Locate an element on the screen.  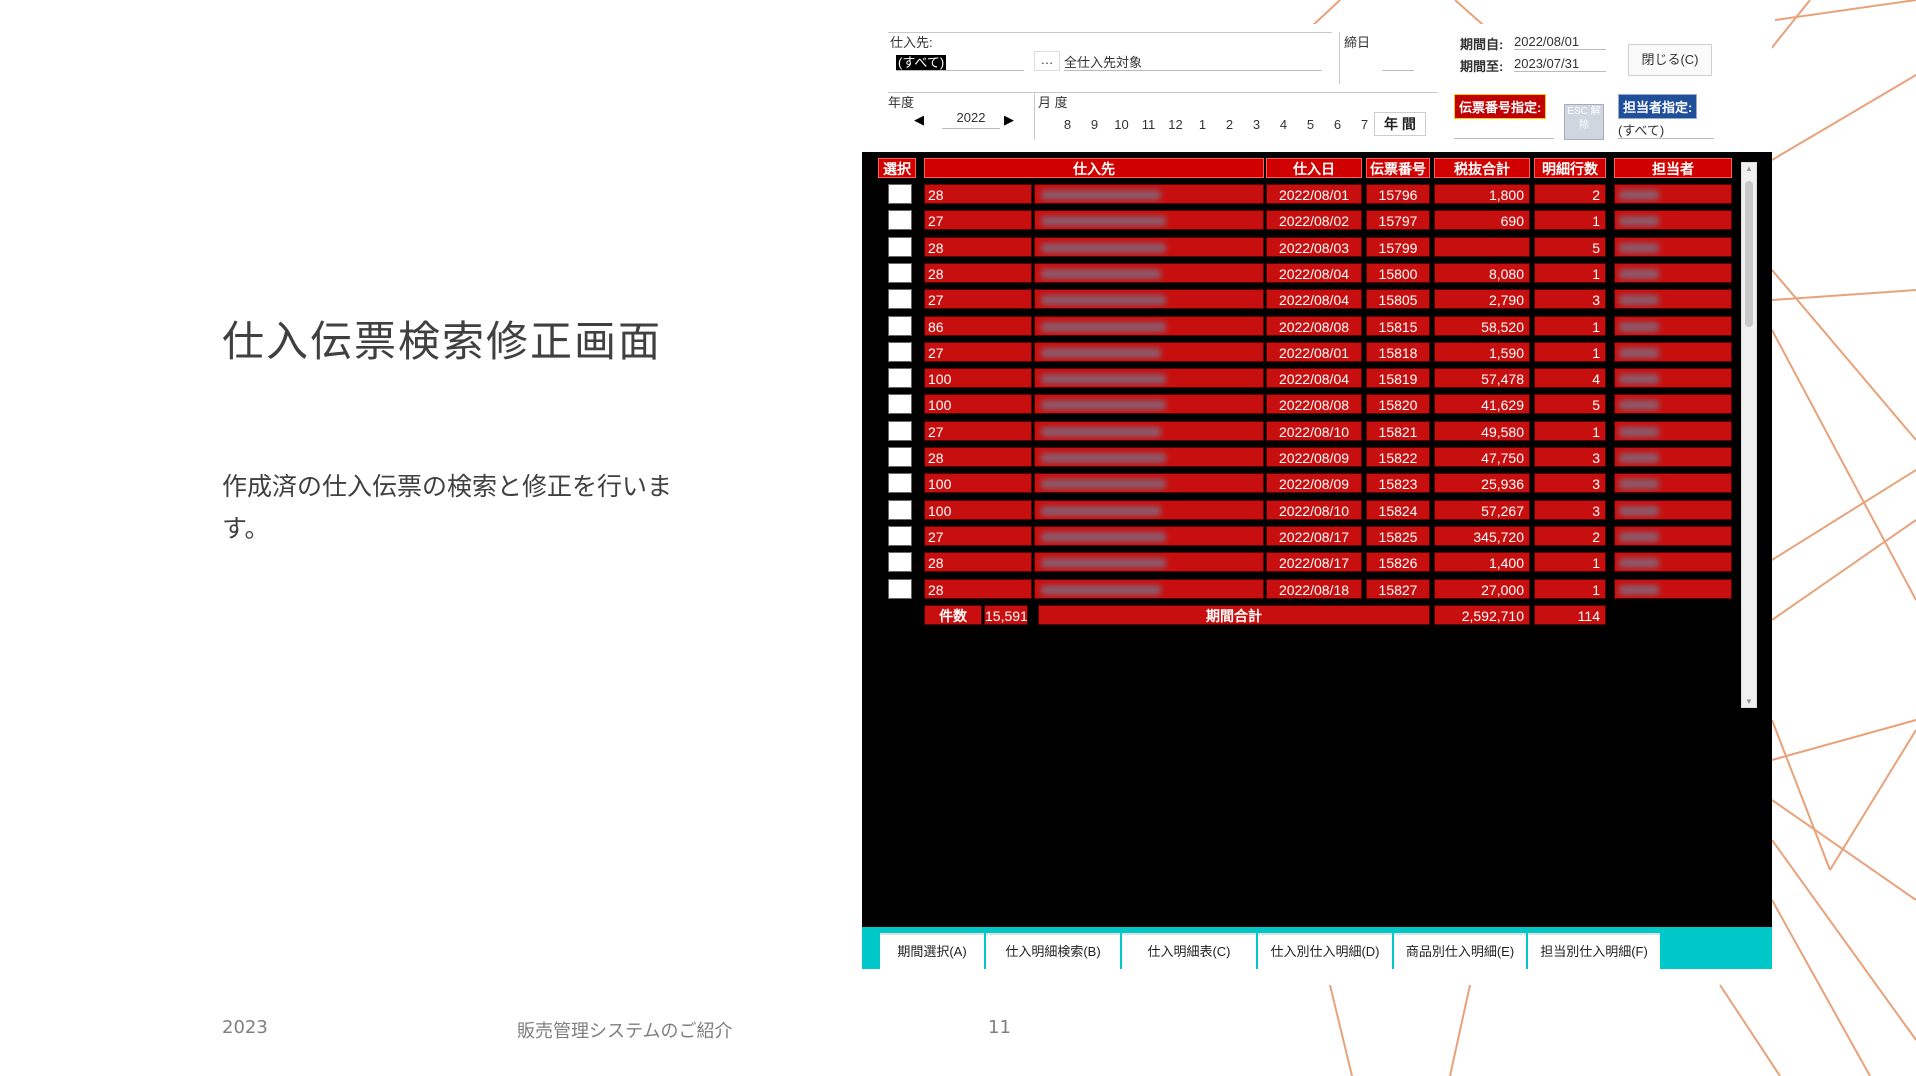
date-cell: 2022/08/18 is located at coordinates (1314, 589).